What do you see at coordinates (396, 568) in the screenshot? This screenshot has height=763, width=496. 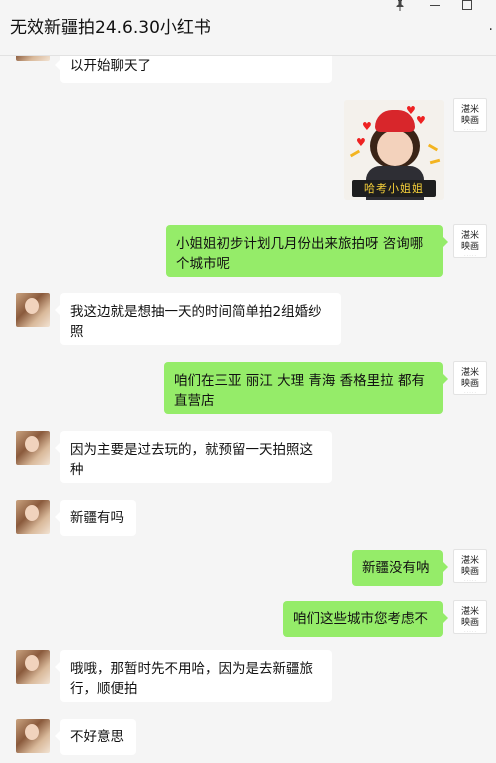 I see `message-text: 新疆没有呐` at bounding box center [396, 568].